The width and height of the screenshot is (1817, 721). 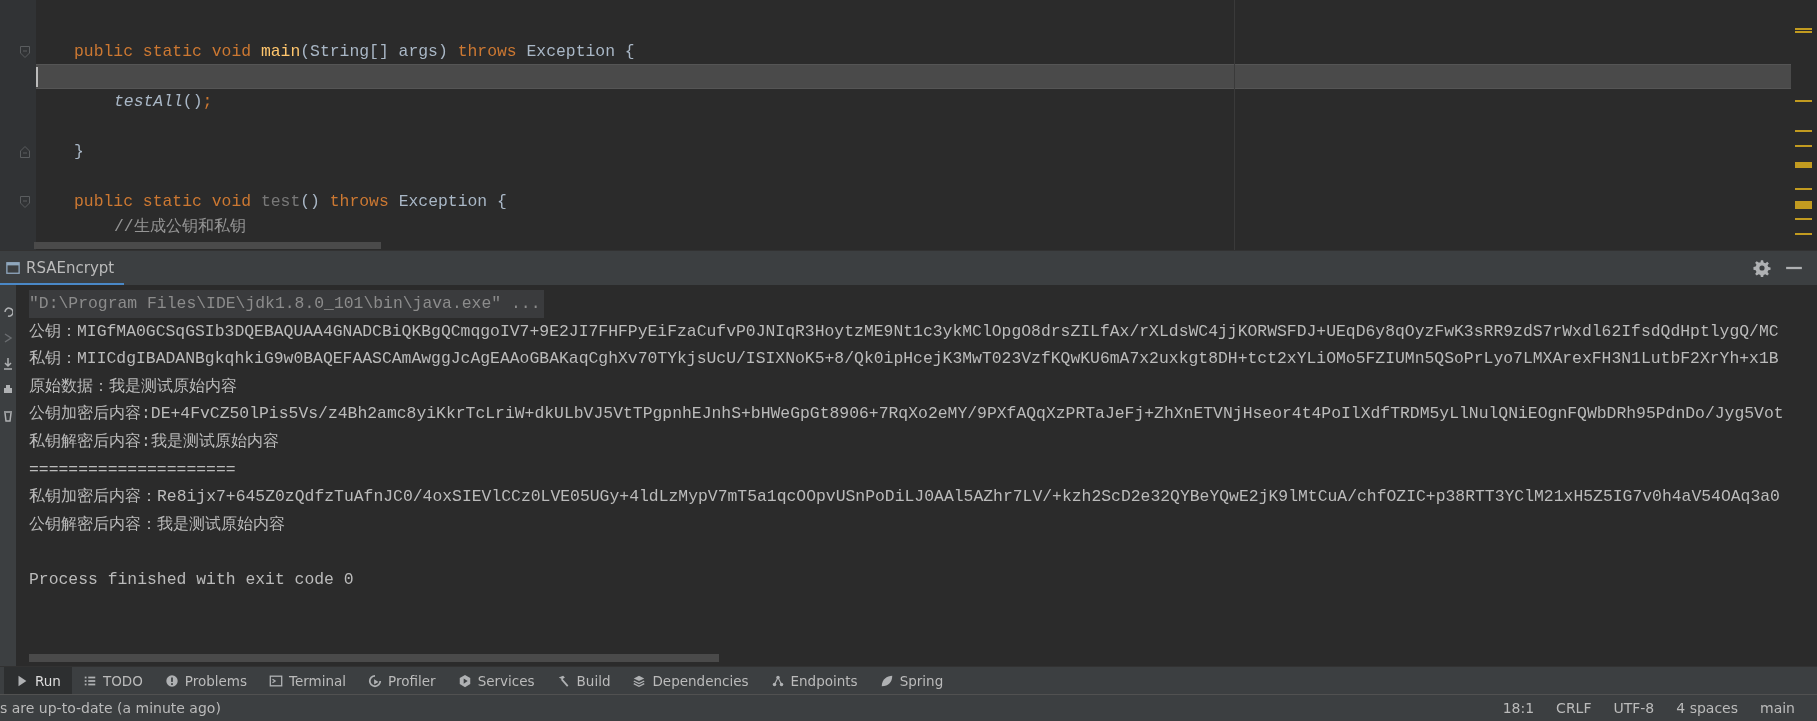 What do you see at coordinates (402, 680) in the screenshot?
I see `tool-window-tab: Profiler` at bounding box center [402, 680].